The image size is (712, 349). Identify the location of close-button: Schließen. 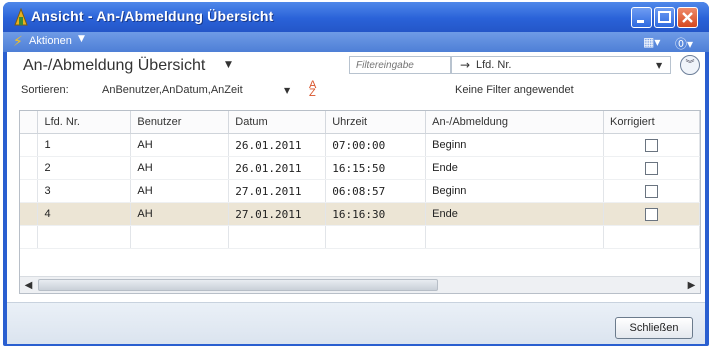
(654, 328).